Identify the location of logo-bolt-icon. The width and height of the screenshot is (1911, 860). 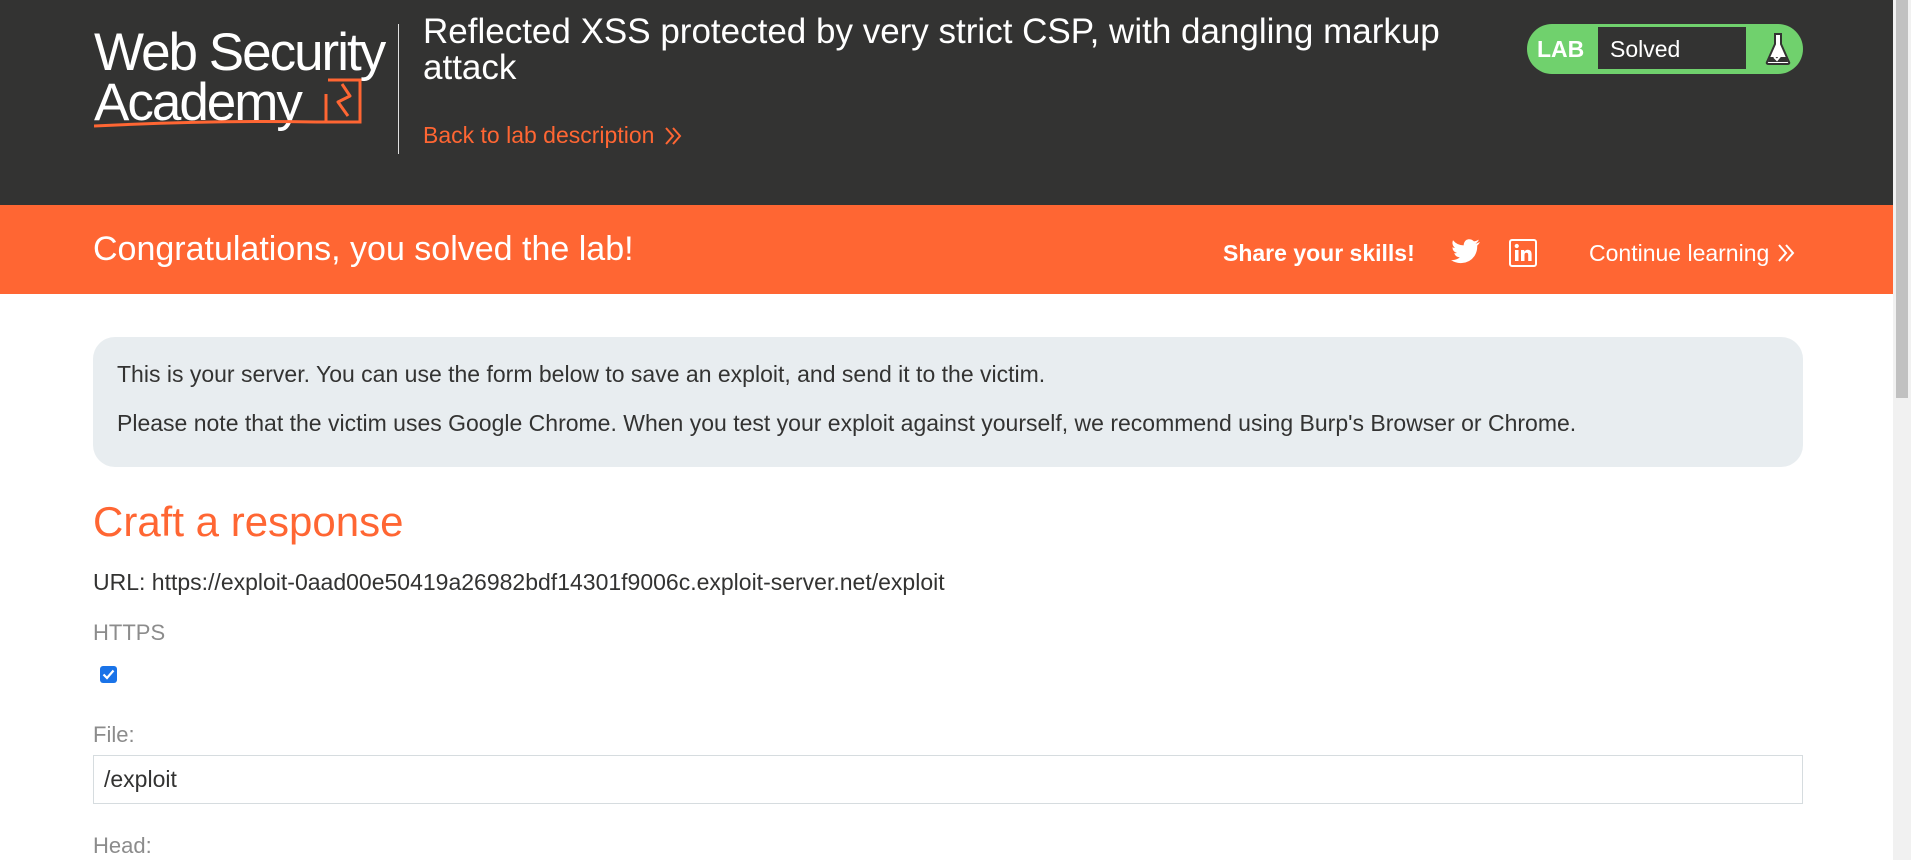
(228, 103).